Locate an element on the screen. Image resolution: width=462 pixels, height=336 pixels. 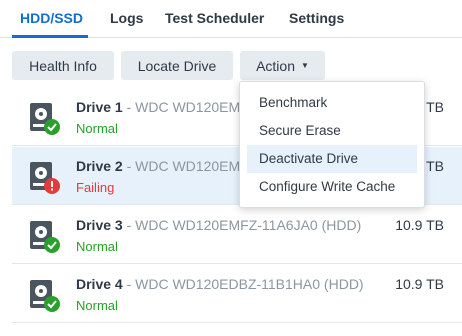
drive-name: Drive 4 is located at coordinates (99, 284).